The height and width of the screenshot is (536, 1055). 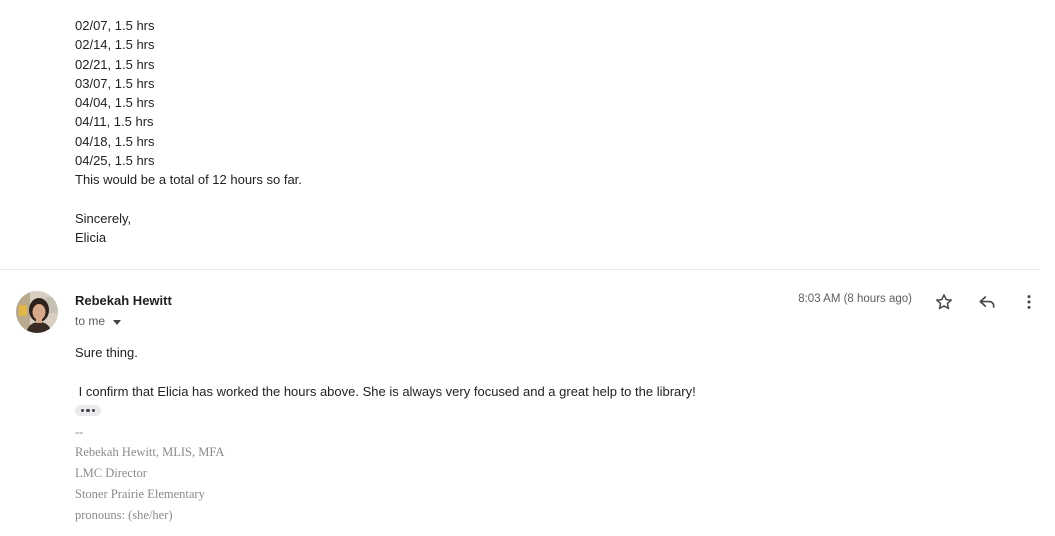 What do you see at coordinates (520, 269) in the screenshot?
I see `message-divider` at bounding box center [520, 269].